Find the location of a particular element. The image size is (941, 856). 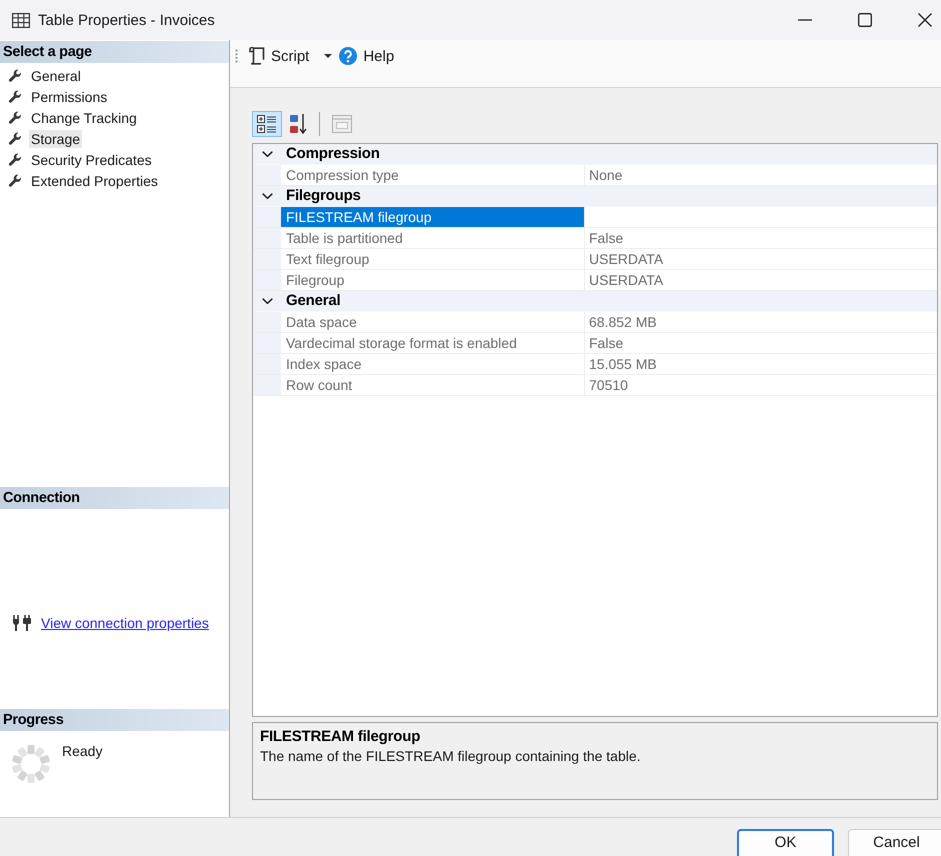

script-button: Script is located at coordinates (292, 56).